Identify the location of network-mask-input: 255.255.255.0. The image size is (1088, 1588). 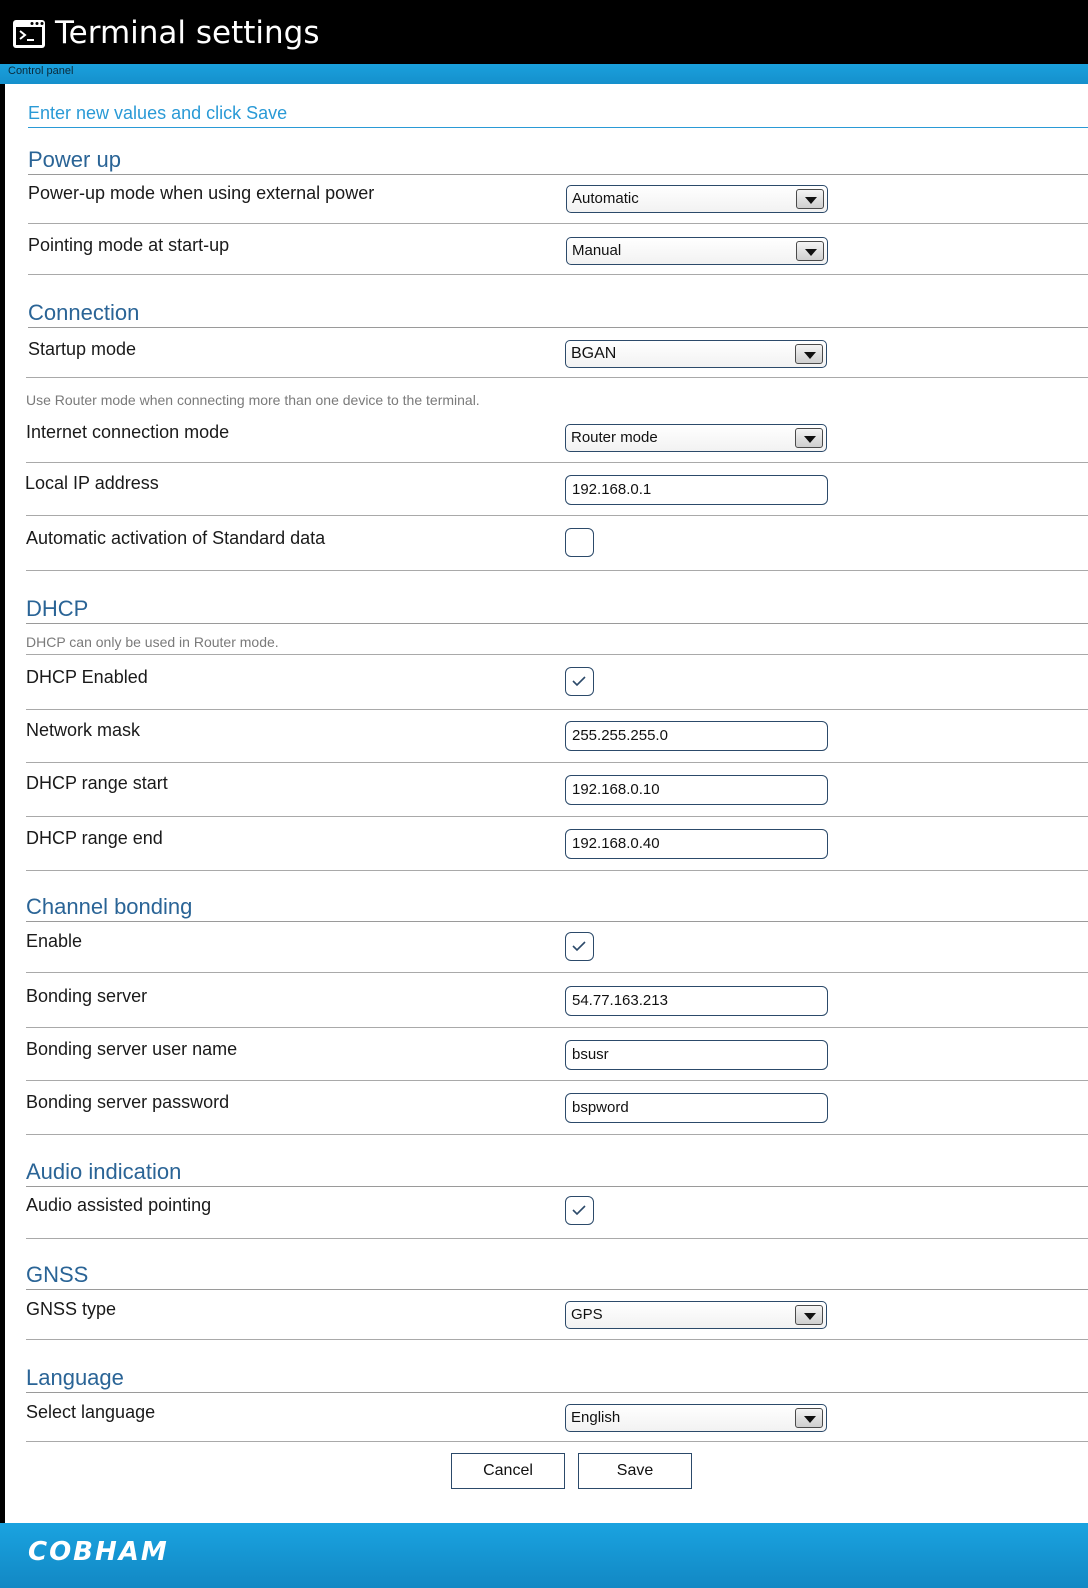
(696, 736).